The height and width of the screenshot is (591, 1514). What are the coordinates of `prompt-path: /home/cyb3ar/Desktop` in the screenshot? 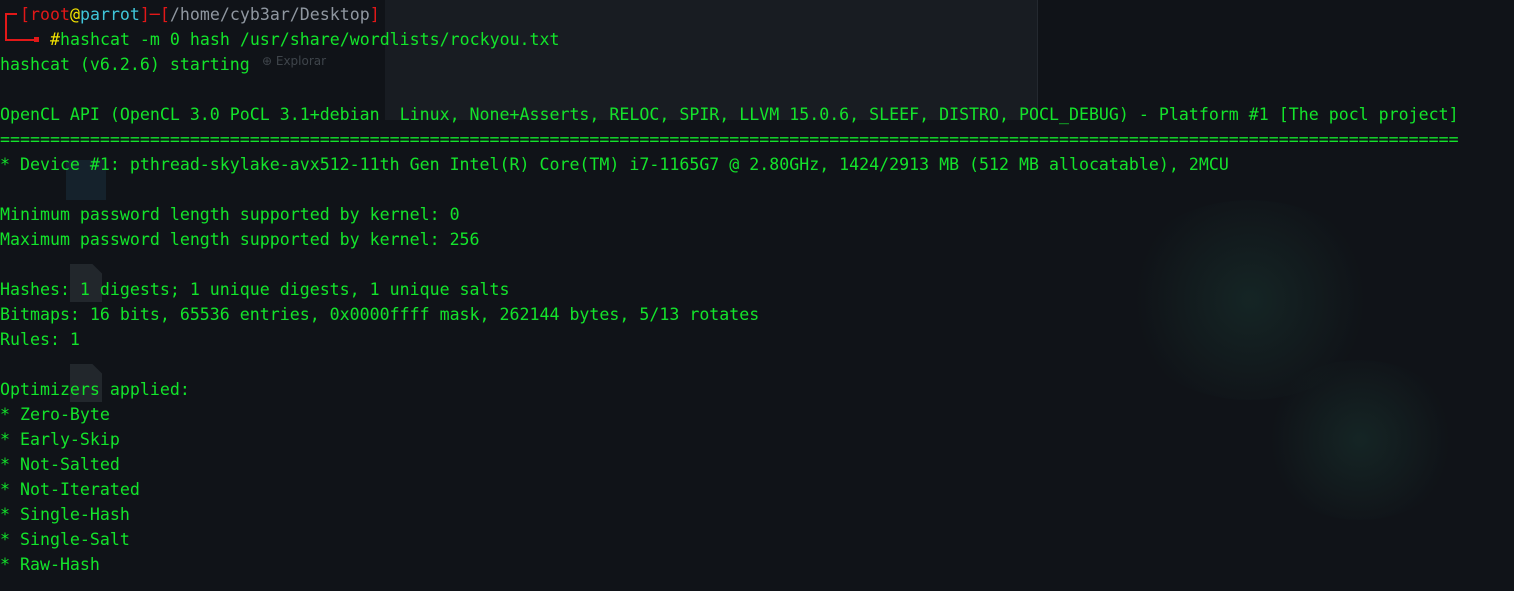 It's located at (269, 14).